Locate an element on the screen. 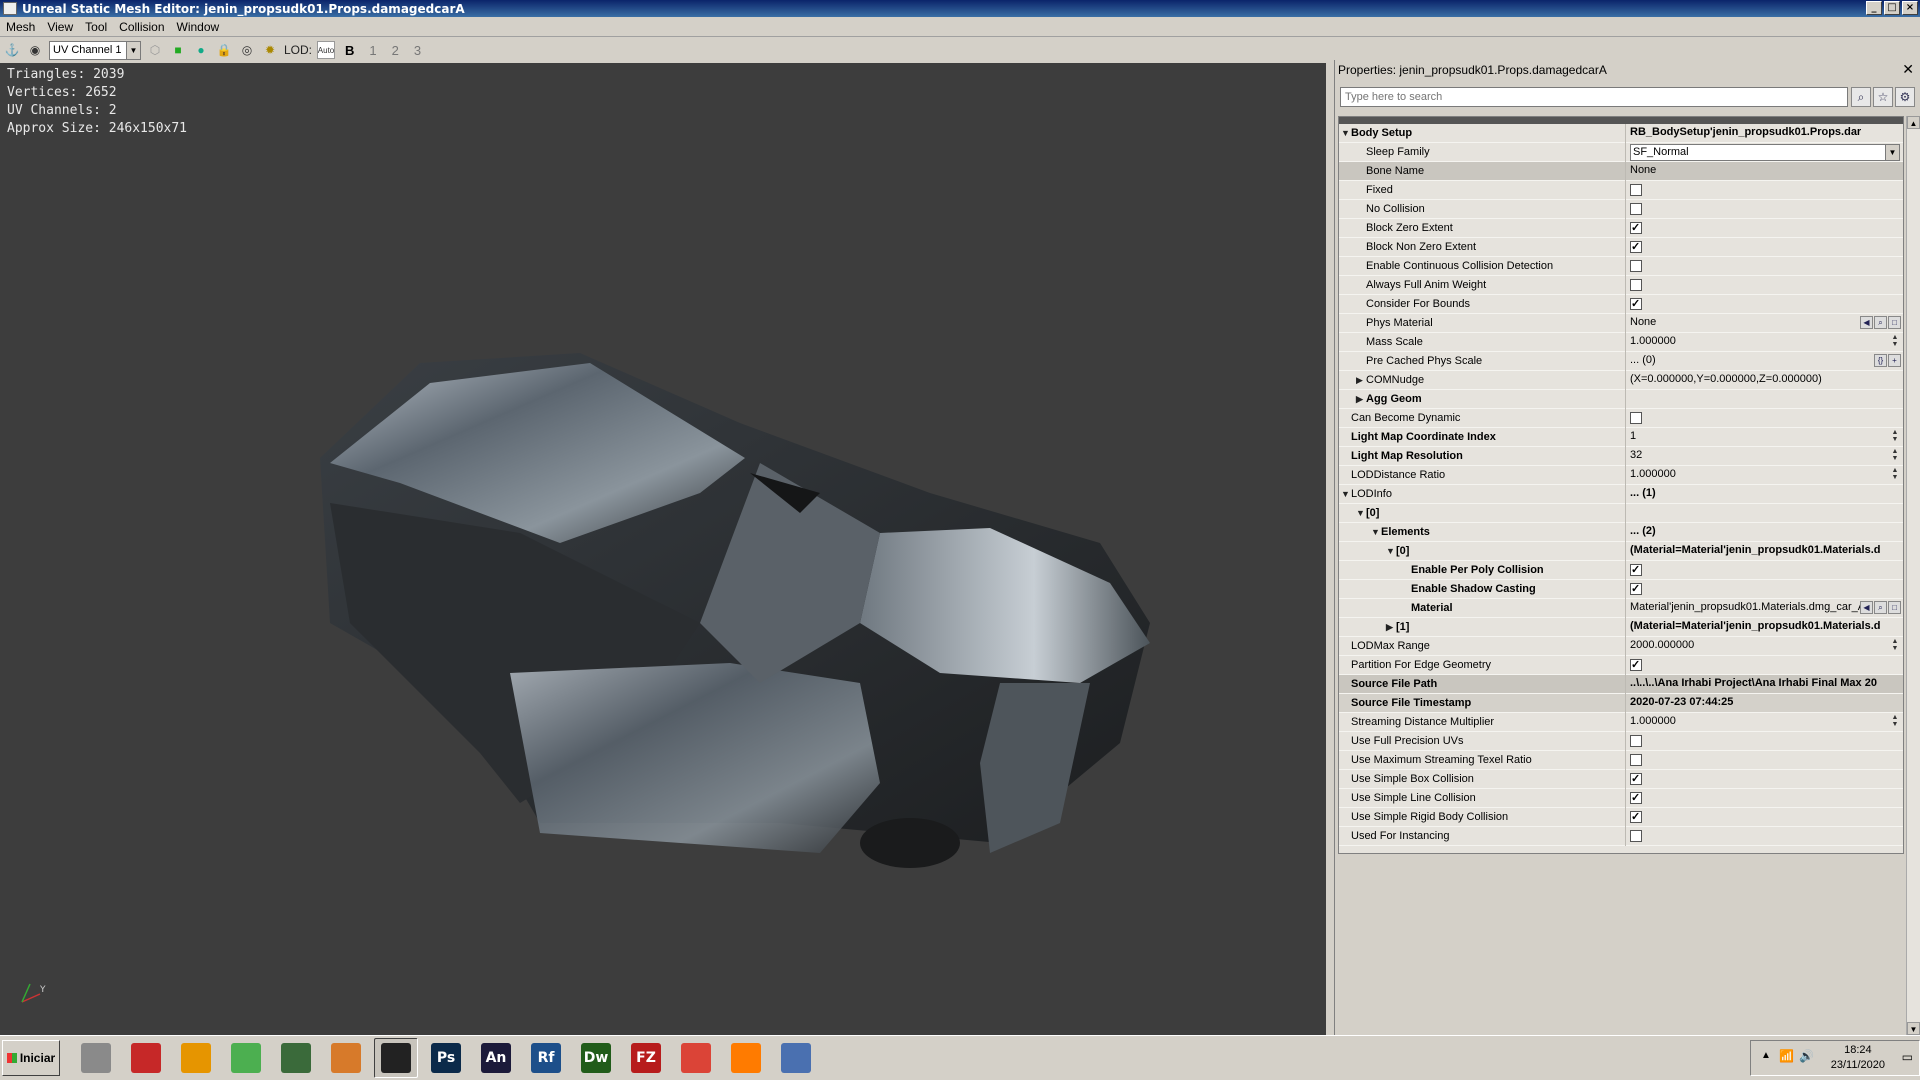 Image resolution: width=1920 pixels, height=1080 pixels. clock: 18:24 23/11/2020 is located at coordinates (1858, 1058).